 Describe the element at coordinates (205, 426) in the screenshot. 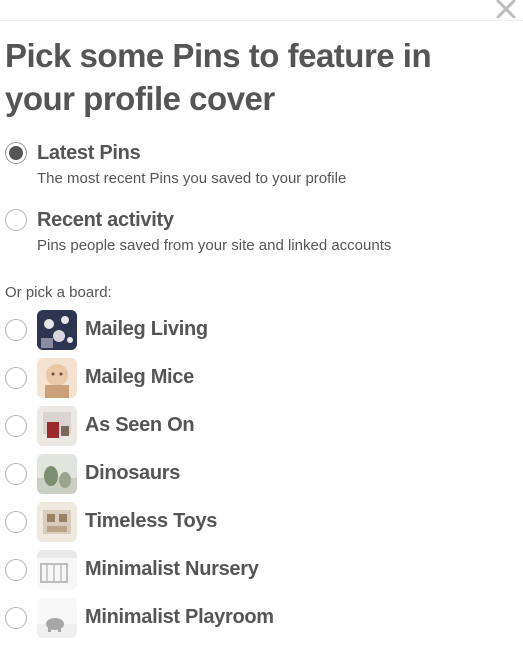

I see `board-item: As Seen On` at that location.